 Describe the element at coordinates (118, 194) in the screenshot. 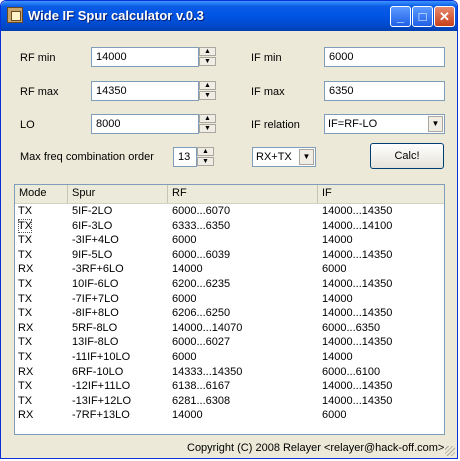

I see `column-header-spur: Spur` at that location.